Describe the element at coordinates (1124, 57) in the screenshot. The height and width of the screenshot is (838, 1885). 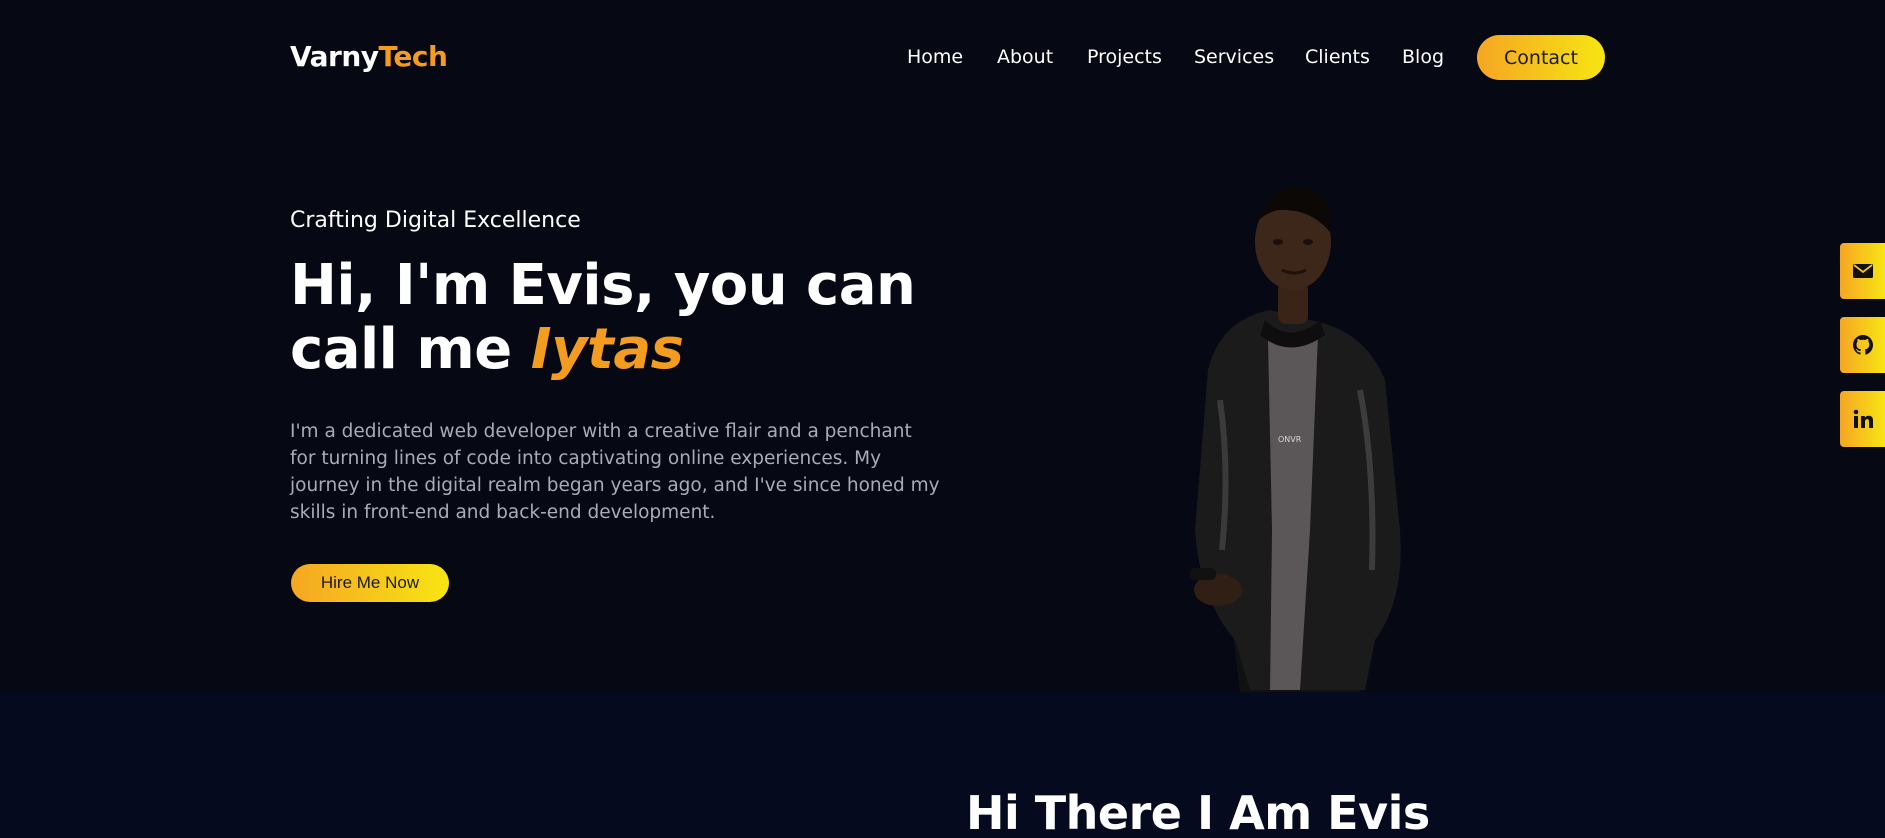
I see `nav-projects: Projects` at that location.